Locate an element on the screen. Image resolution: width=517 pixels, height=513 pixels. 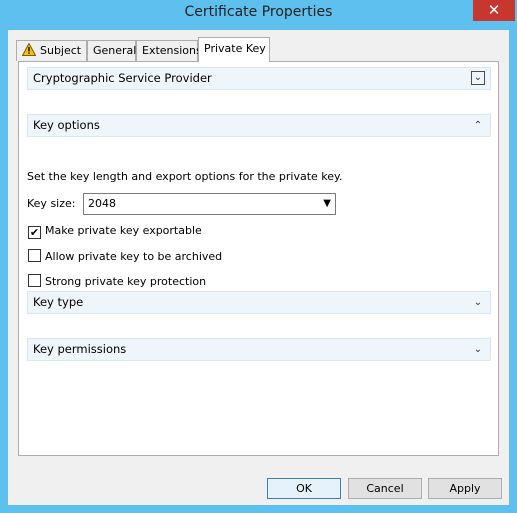
csp-section-label: Cryptographic Service Provider is located at coordinates (122, 78).